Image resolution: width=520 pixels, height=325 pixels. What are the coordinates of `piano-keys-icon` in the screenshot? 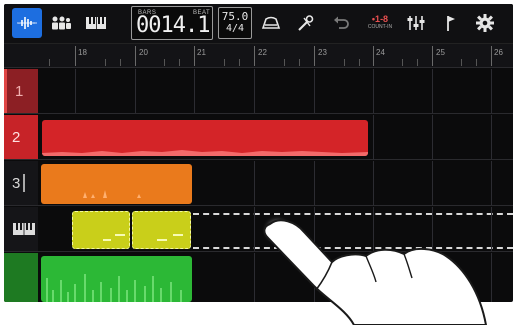 It's located at (96, 23).